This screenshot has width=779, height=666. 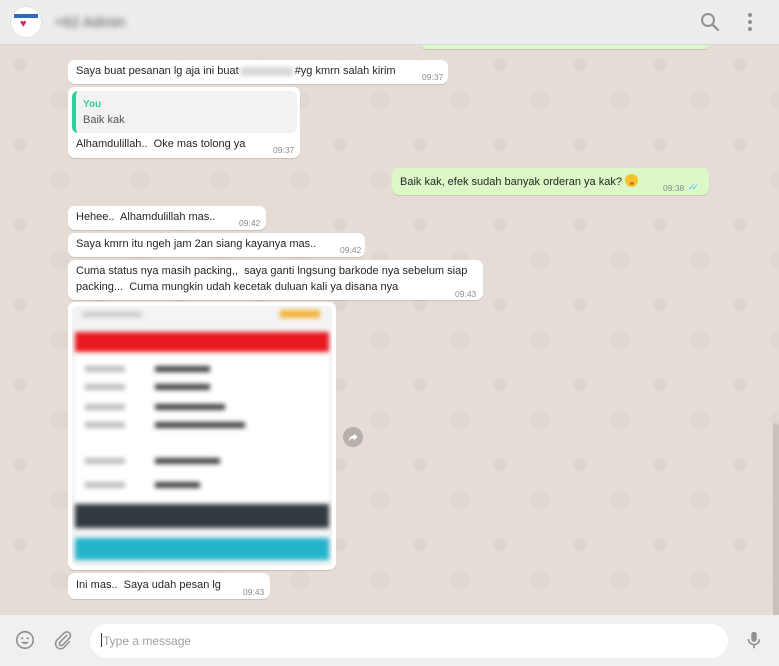 I want to click on avatar-heart-icon: ♥, so click(x=23, y=24).